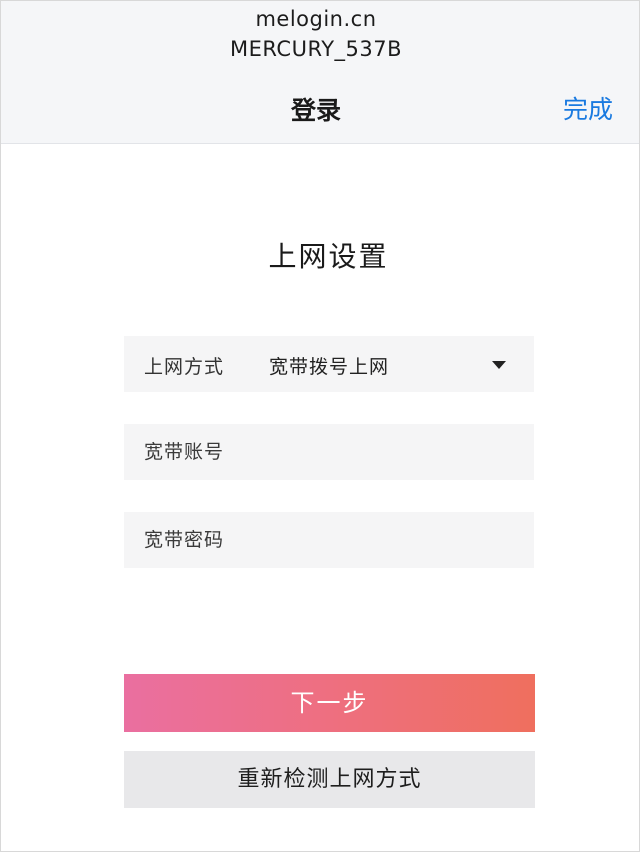 The height and width of the screenshot is (852, 640). I want to click on next-step-button: 下一步, so click(329, 703).